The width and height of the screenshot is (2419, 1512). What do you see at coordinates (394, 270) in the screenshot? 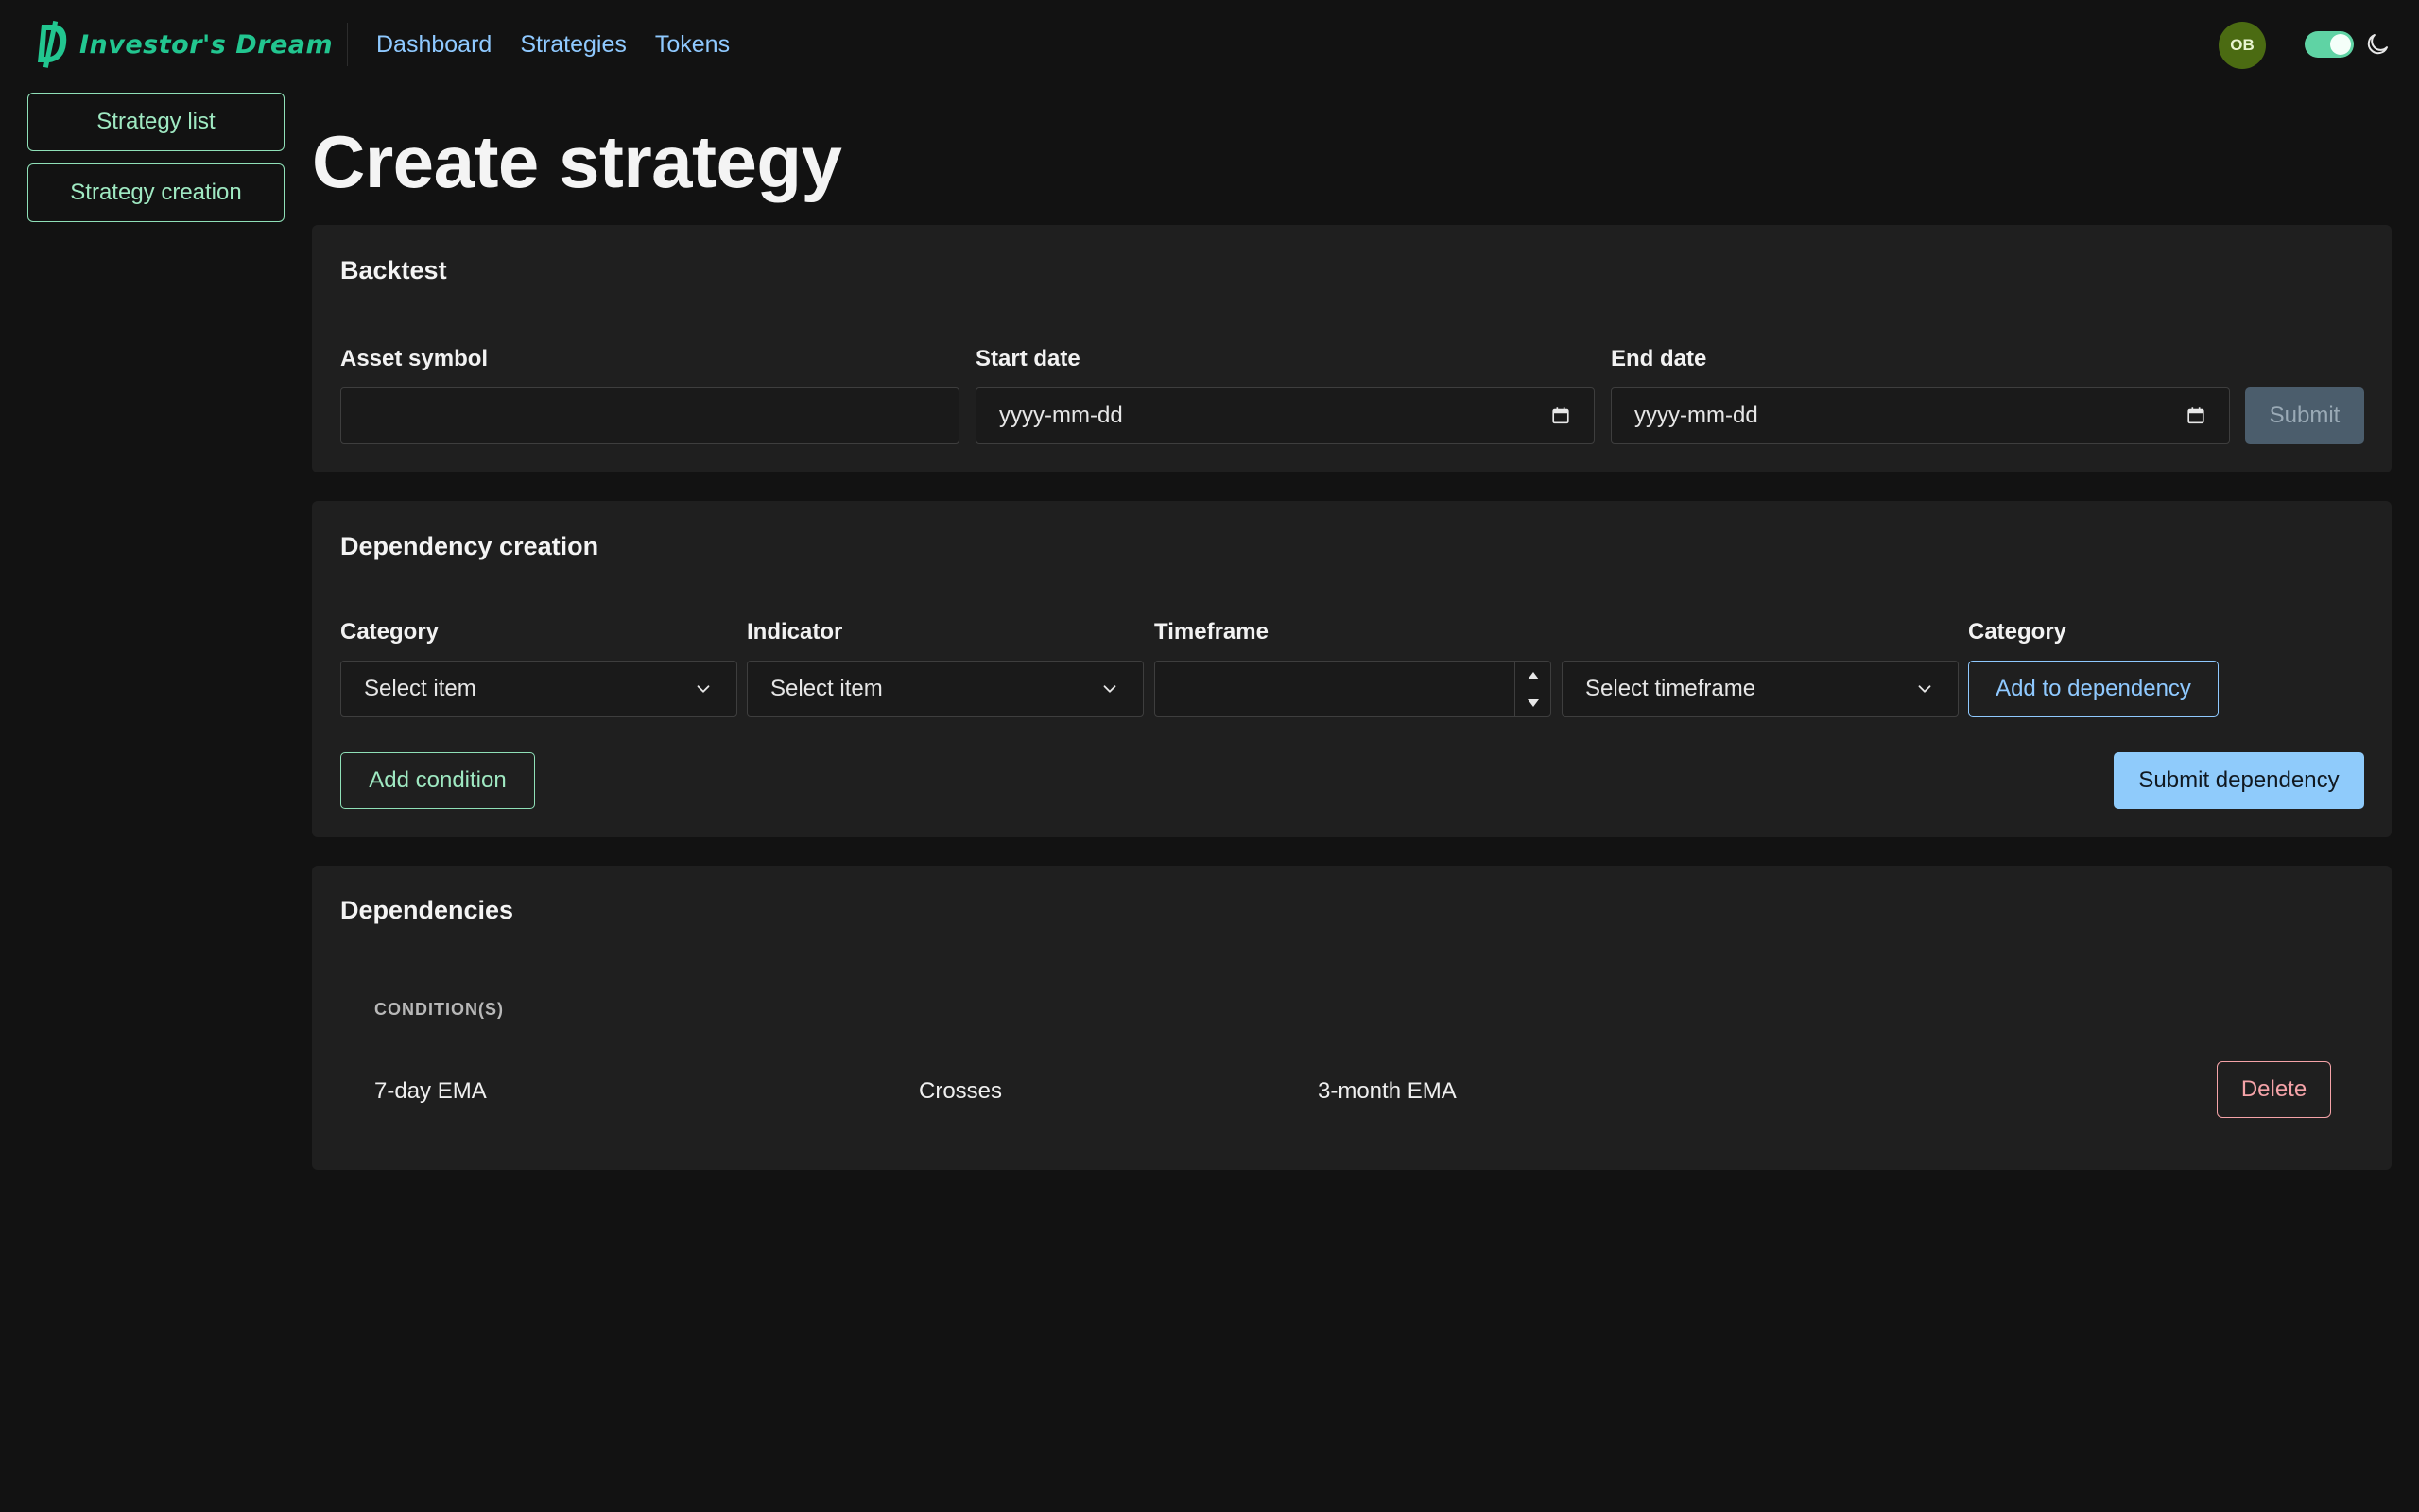
I see `backtest-title: Backtest` at bounding box center [394, 270].